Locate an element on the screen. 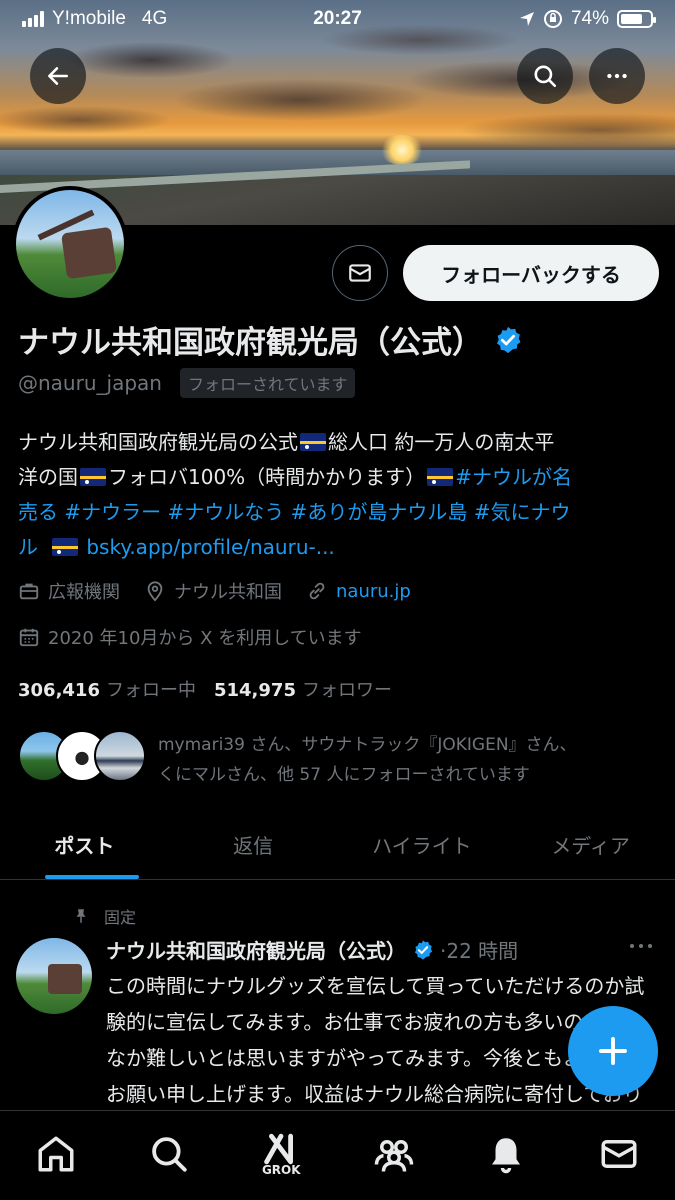  plus-icon is located at coordinates (613, 1051).